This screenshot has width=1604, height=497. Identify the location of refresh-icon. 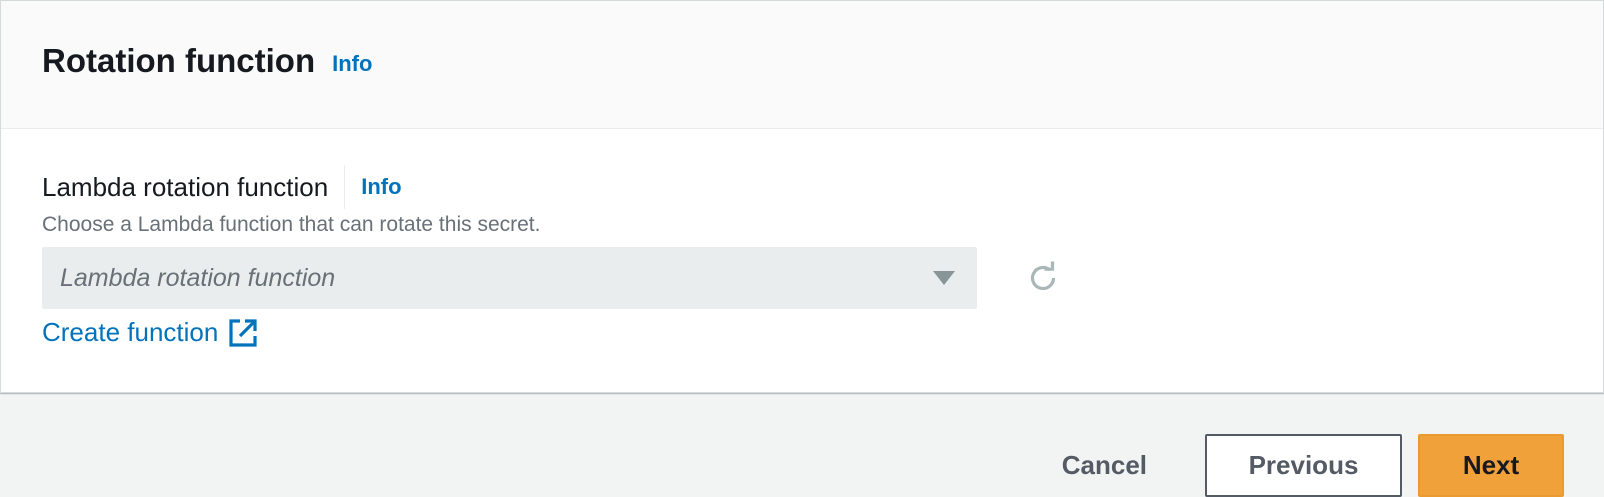
(1043, 276).